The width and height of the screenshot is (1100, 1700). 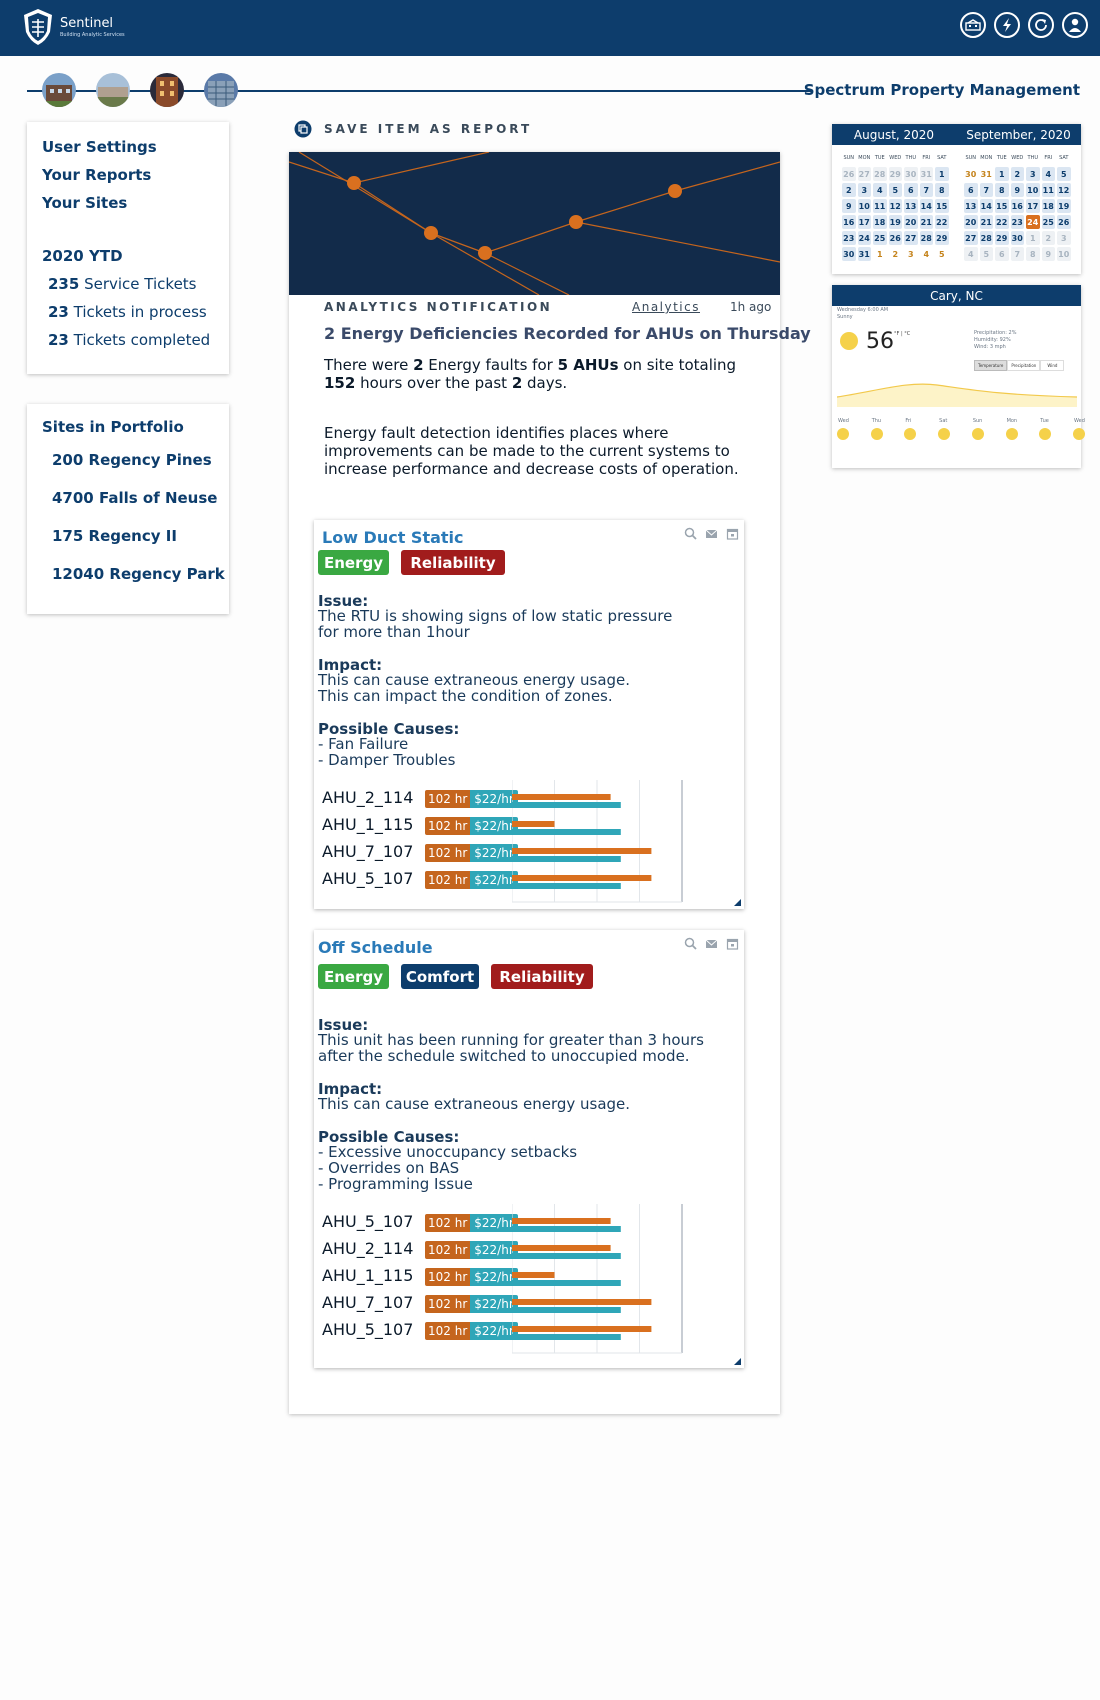 What do you see at coordinates (1033, 206) in the screenshot?
I see `calendar-day: 17` at bounding box center [1033, 206].